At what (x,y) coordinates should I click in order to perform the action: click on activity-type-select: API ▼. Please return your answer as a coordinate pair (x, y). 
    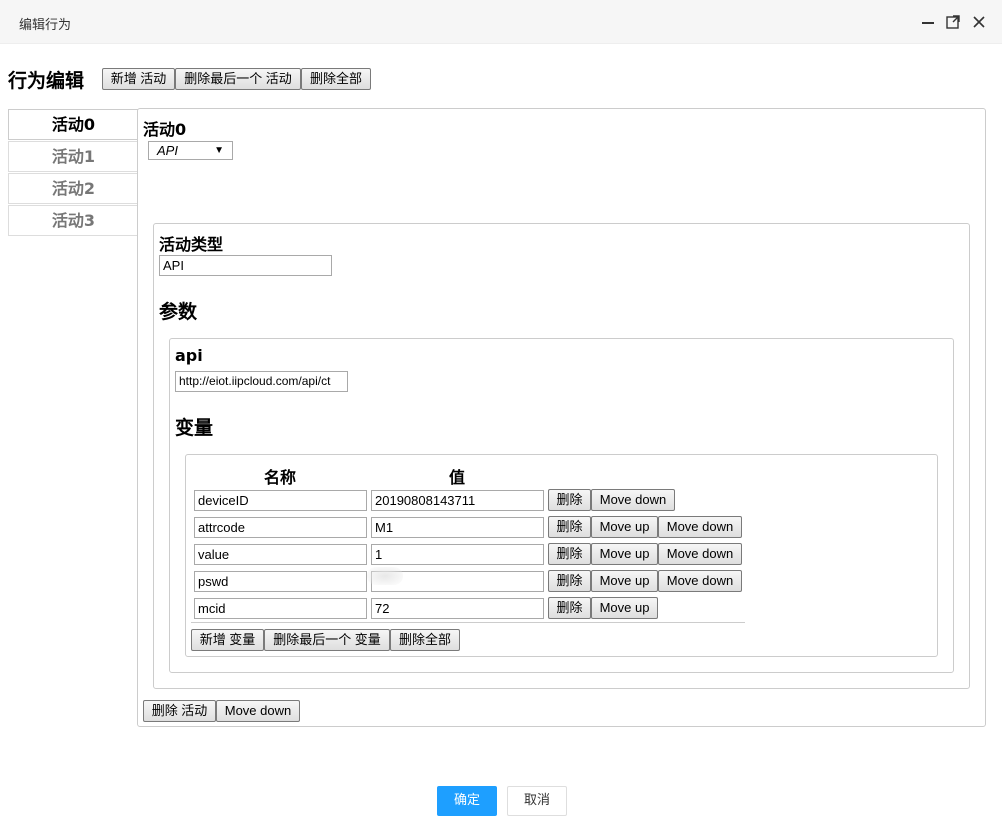
    Looking at the image, I should click on (190, 150).